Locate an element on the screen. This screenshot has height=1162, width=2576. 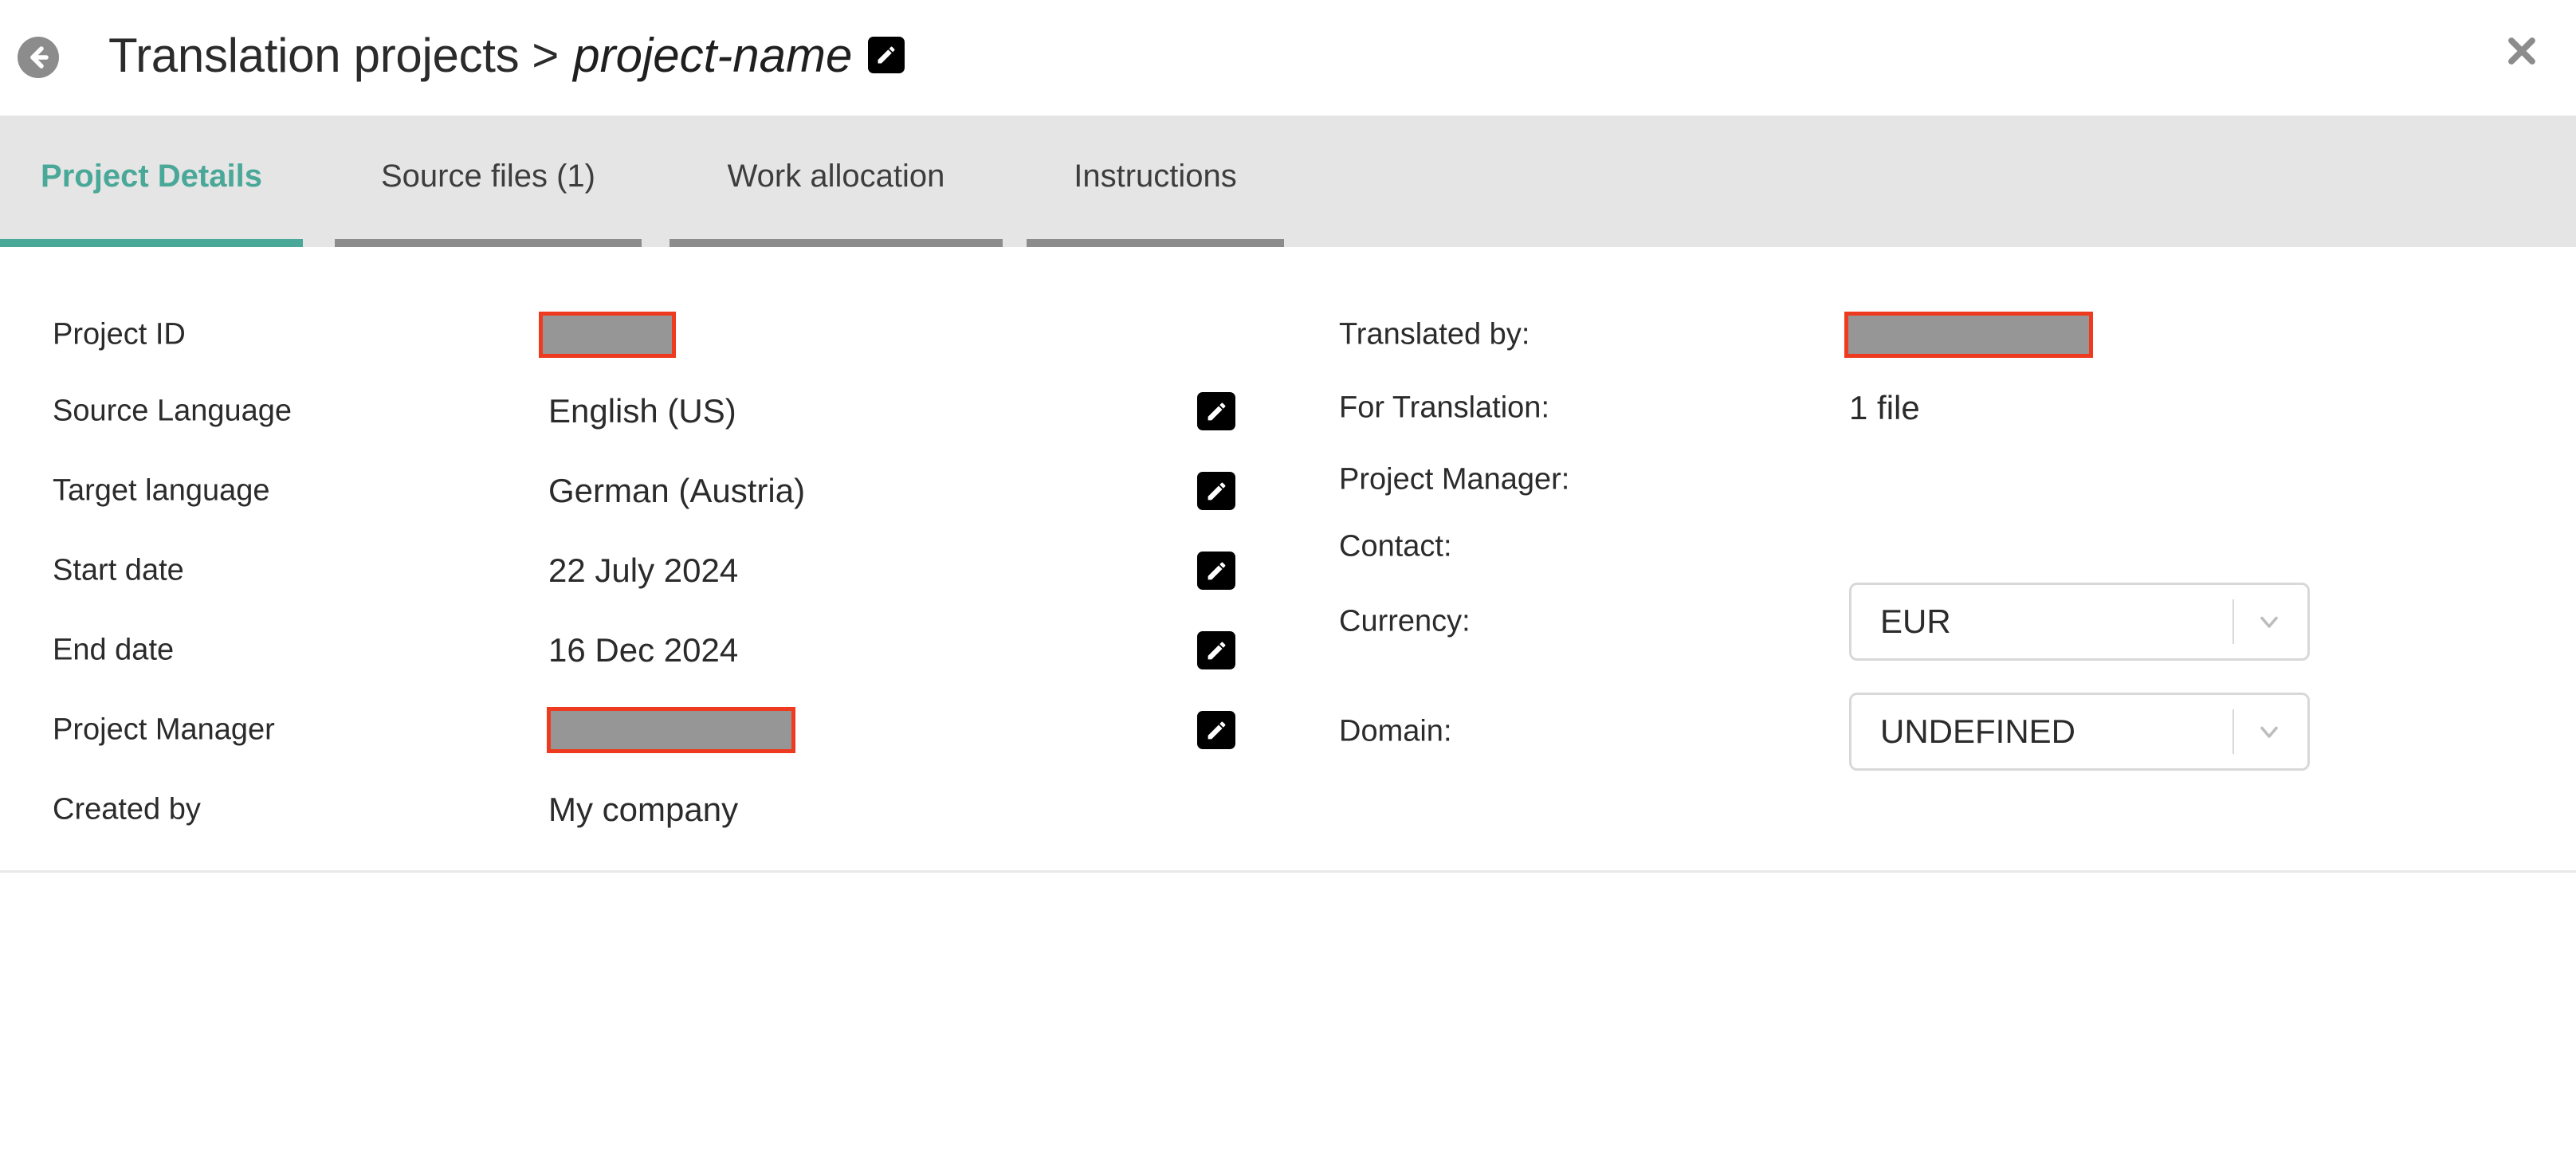
field-value: English (US) is located at coordinates (642, 411).